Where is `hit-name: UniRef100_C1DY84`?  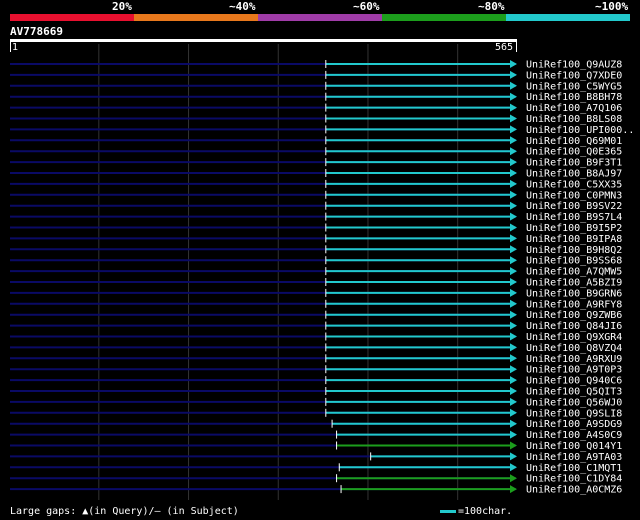
hit-name: UniRef100_C1DY84 is located at coordinates (574, 479).